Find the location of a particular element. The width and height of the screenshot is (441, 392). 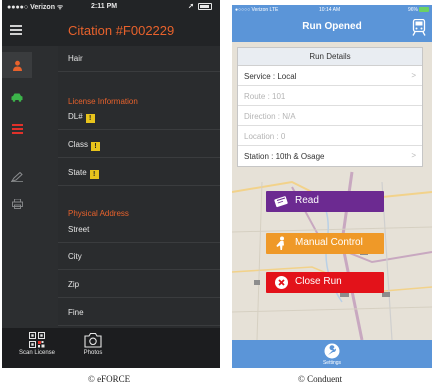

qr-code-icon is located at coordinates (37, 340).